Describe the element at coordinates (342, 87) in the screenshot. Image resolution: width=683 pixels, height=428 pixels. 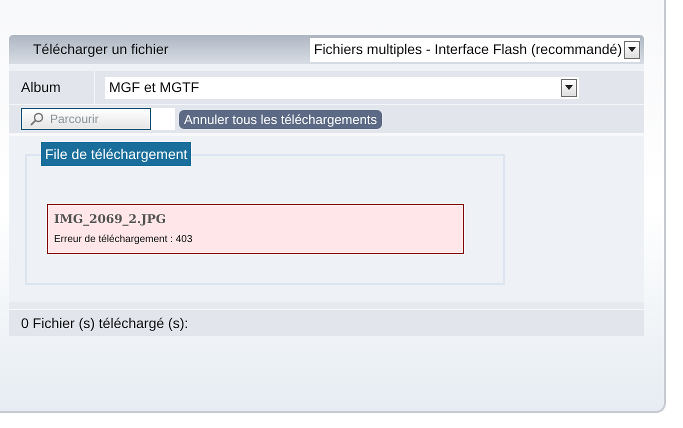
I see `album-select: MGF et MGTF` at that location.